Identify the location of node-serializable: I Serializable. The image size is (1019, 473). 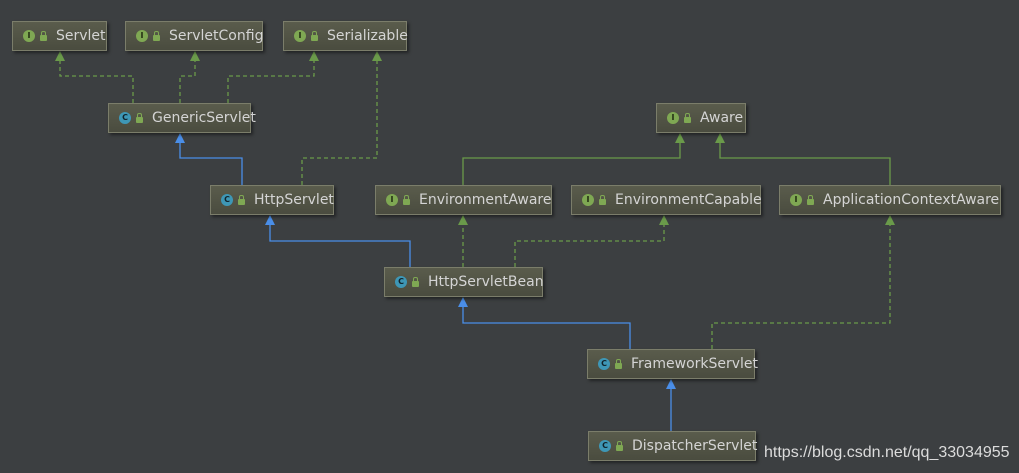
(345, 36).